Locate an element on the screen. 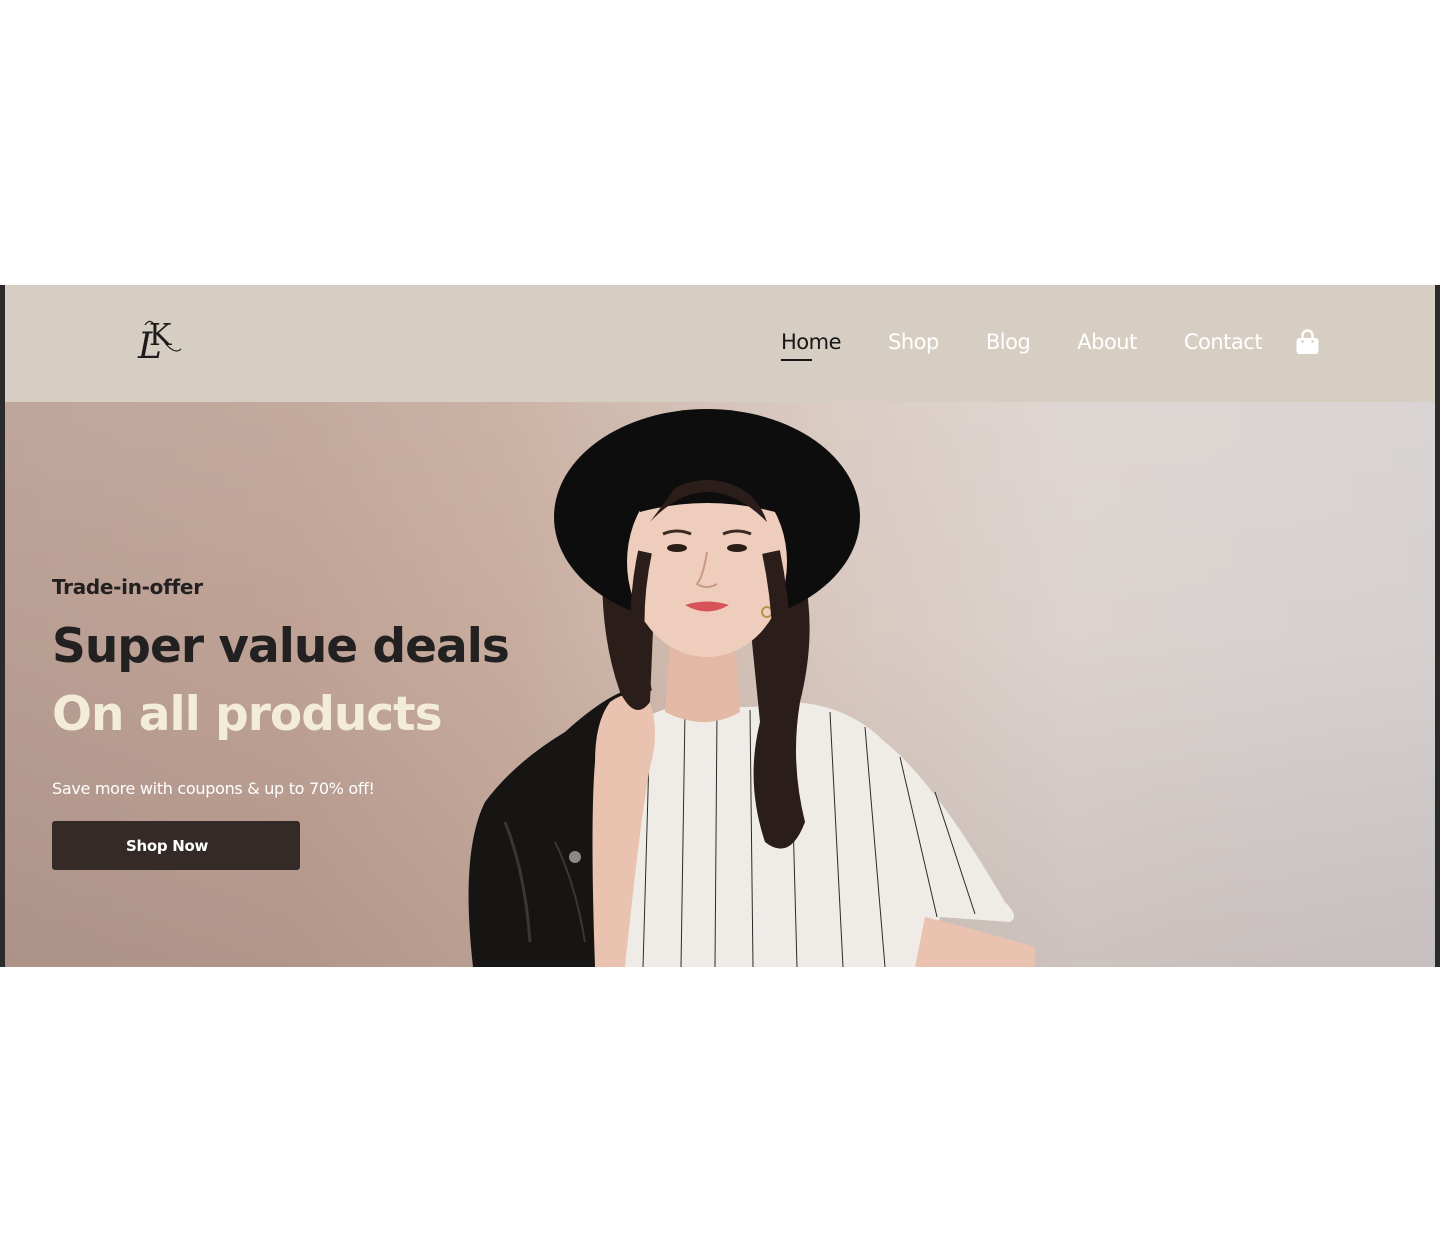 The image size is (1440, 1252). nav-blog: Blog is located at coordinates (1008, 342).